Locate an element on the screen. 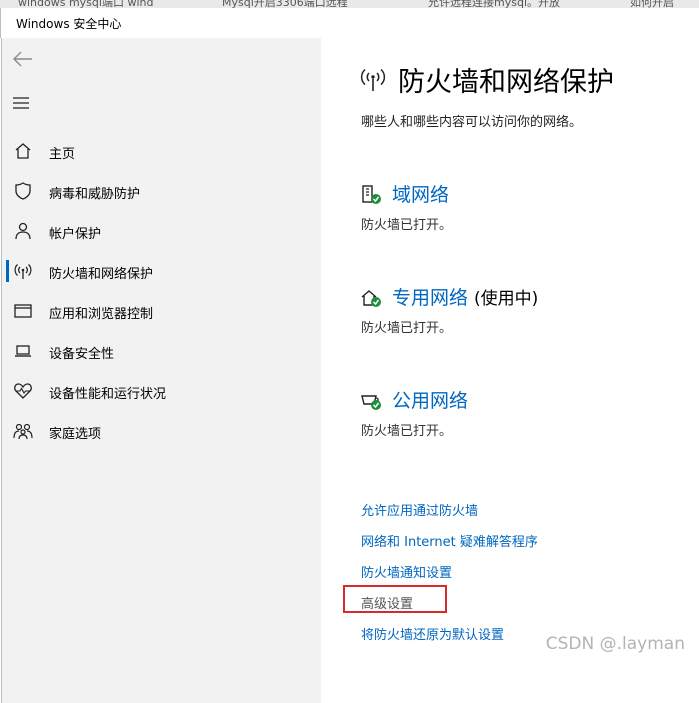 This screenshot has height=703, width=699. back-arrow-icon is located at coordinates (23, 59).